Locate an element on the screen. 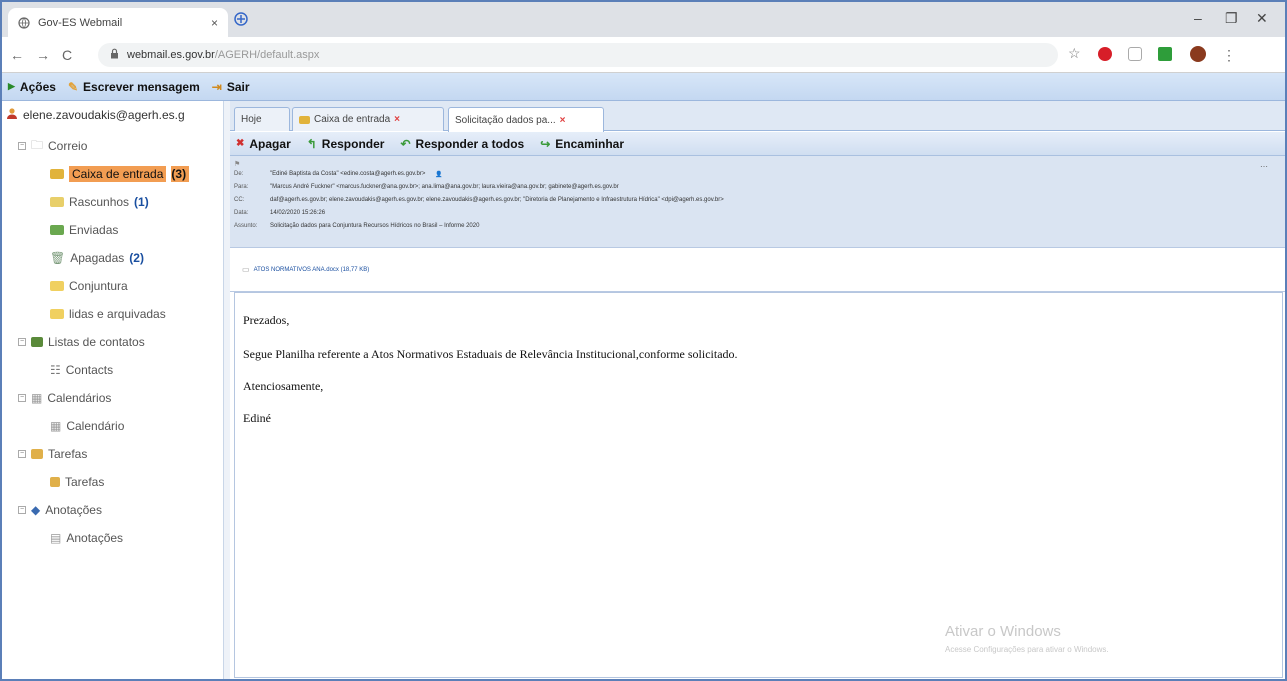 Image resolution: width=1287 pixels, height=681 pixels. delete-icon: ✖ is located at coordinates (240, 143).